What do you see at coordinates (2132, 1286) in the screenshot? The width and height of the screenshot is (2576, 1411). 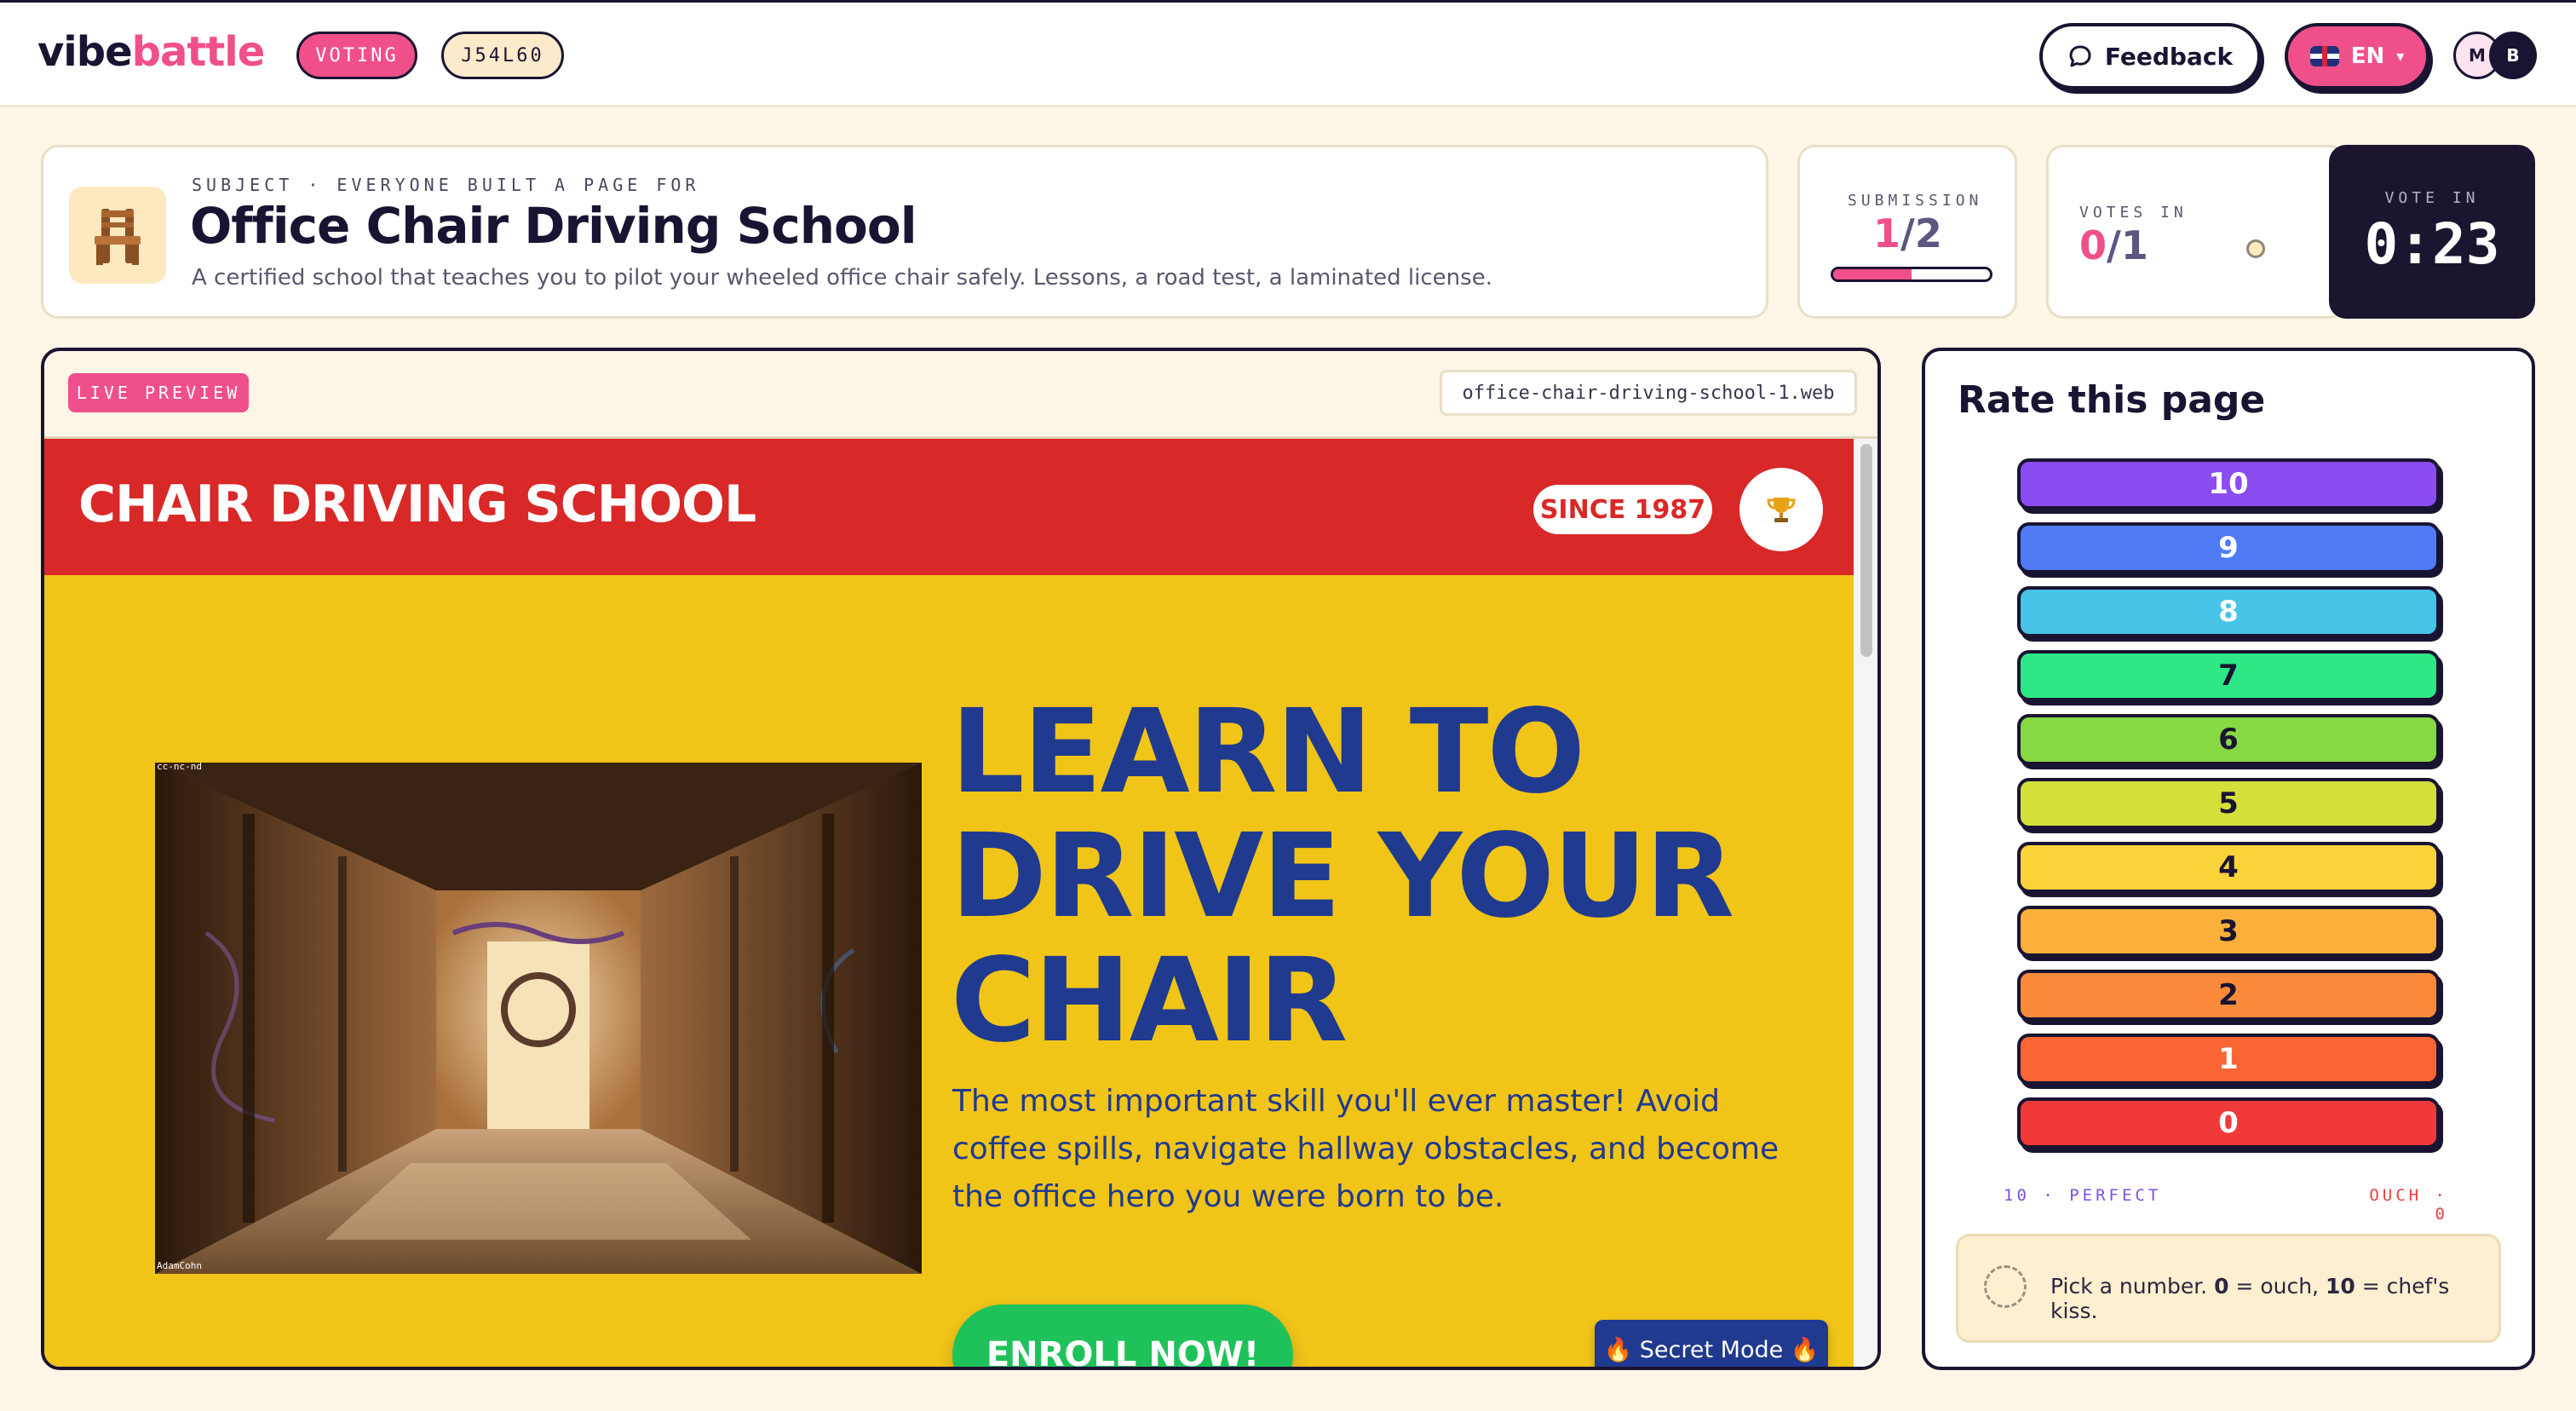 I see `hint-prefix: Pick a number.` at bounding box center [2132, 1286].